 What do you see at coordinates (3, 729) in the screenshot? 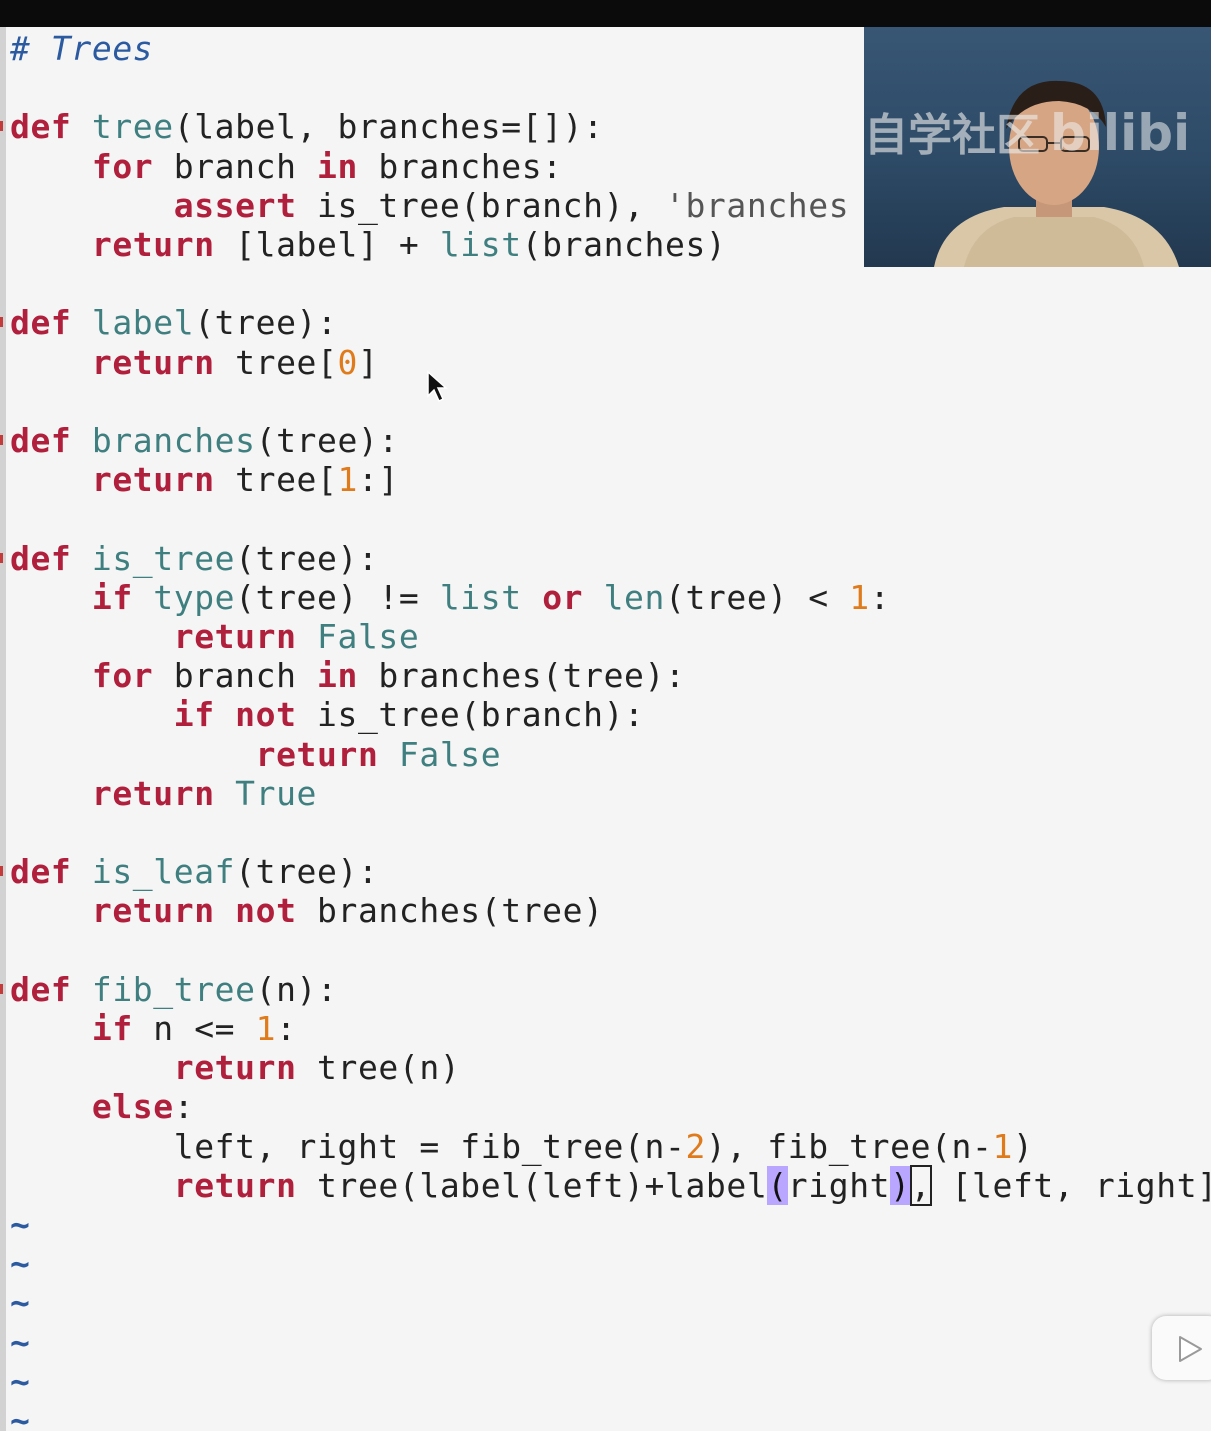
I see `editor-gutter` at bounding box center [3, 729].